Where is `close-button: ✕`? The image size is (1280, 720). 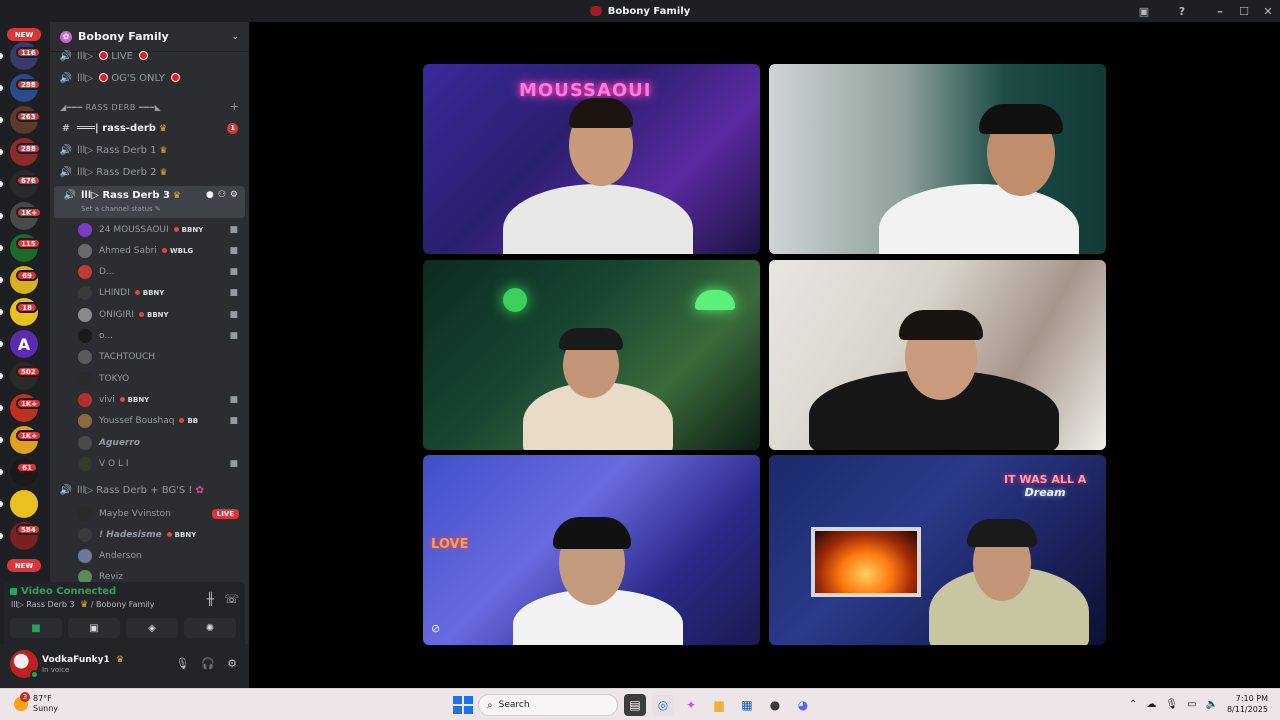 close-button: ✕ is located at coordinates (1268, 11).